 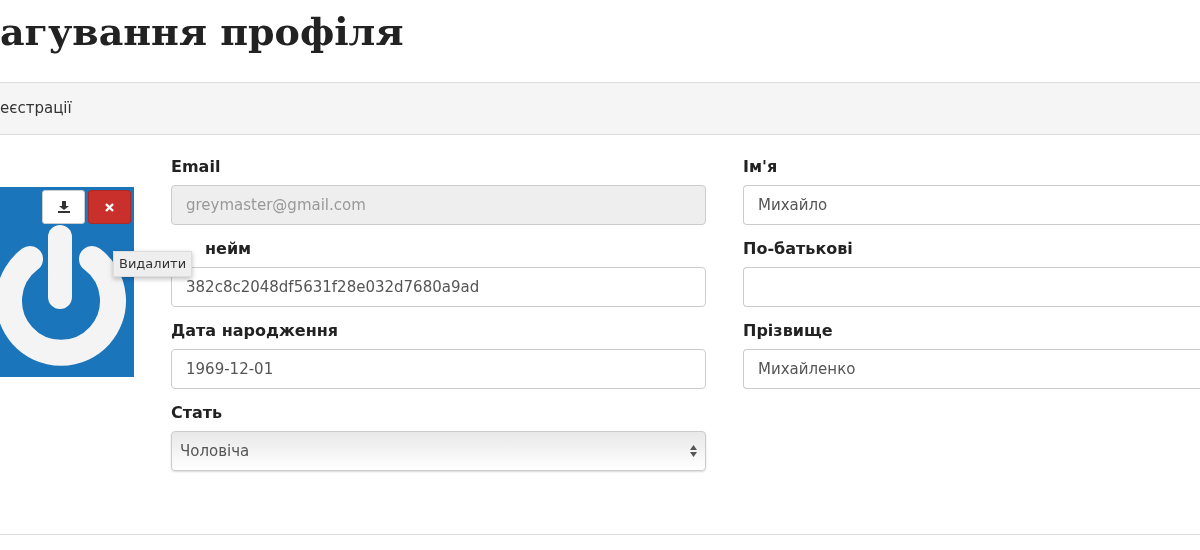 I want to click on field-label: Стать, so click(x=197, y=413).